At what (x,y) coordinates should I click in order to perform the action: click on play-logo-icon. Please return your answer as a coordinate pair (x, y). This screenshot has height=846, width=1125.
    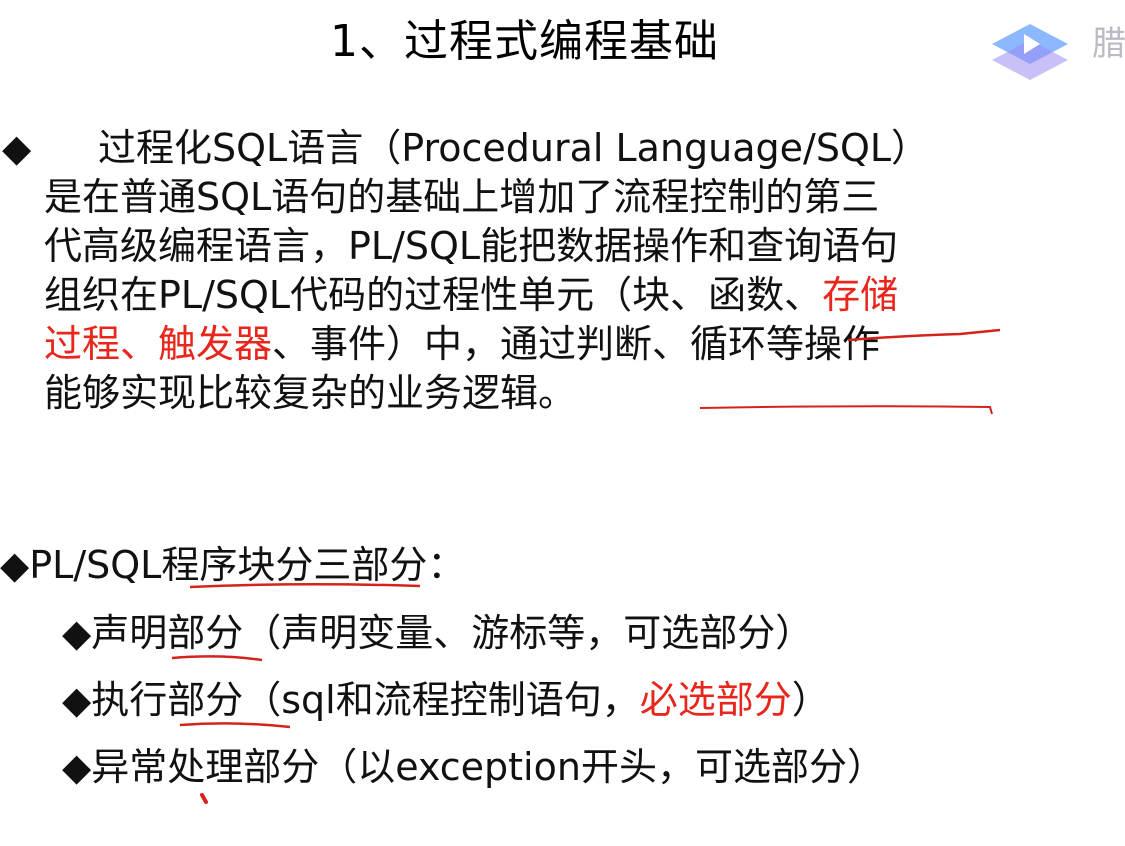
    Looking at the image, I should click on (1030, 52).